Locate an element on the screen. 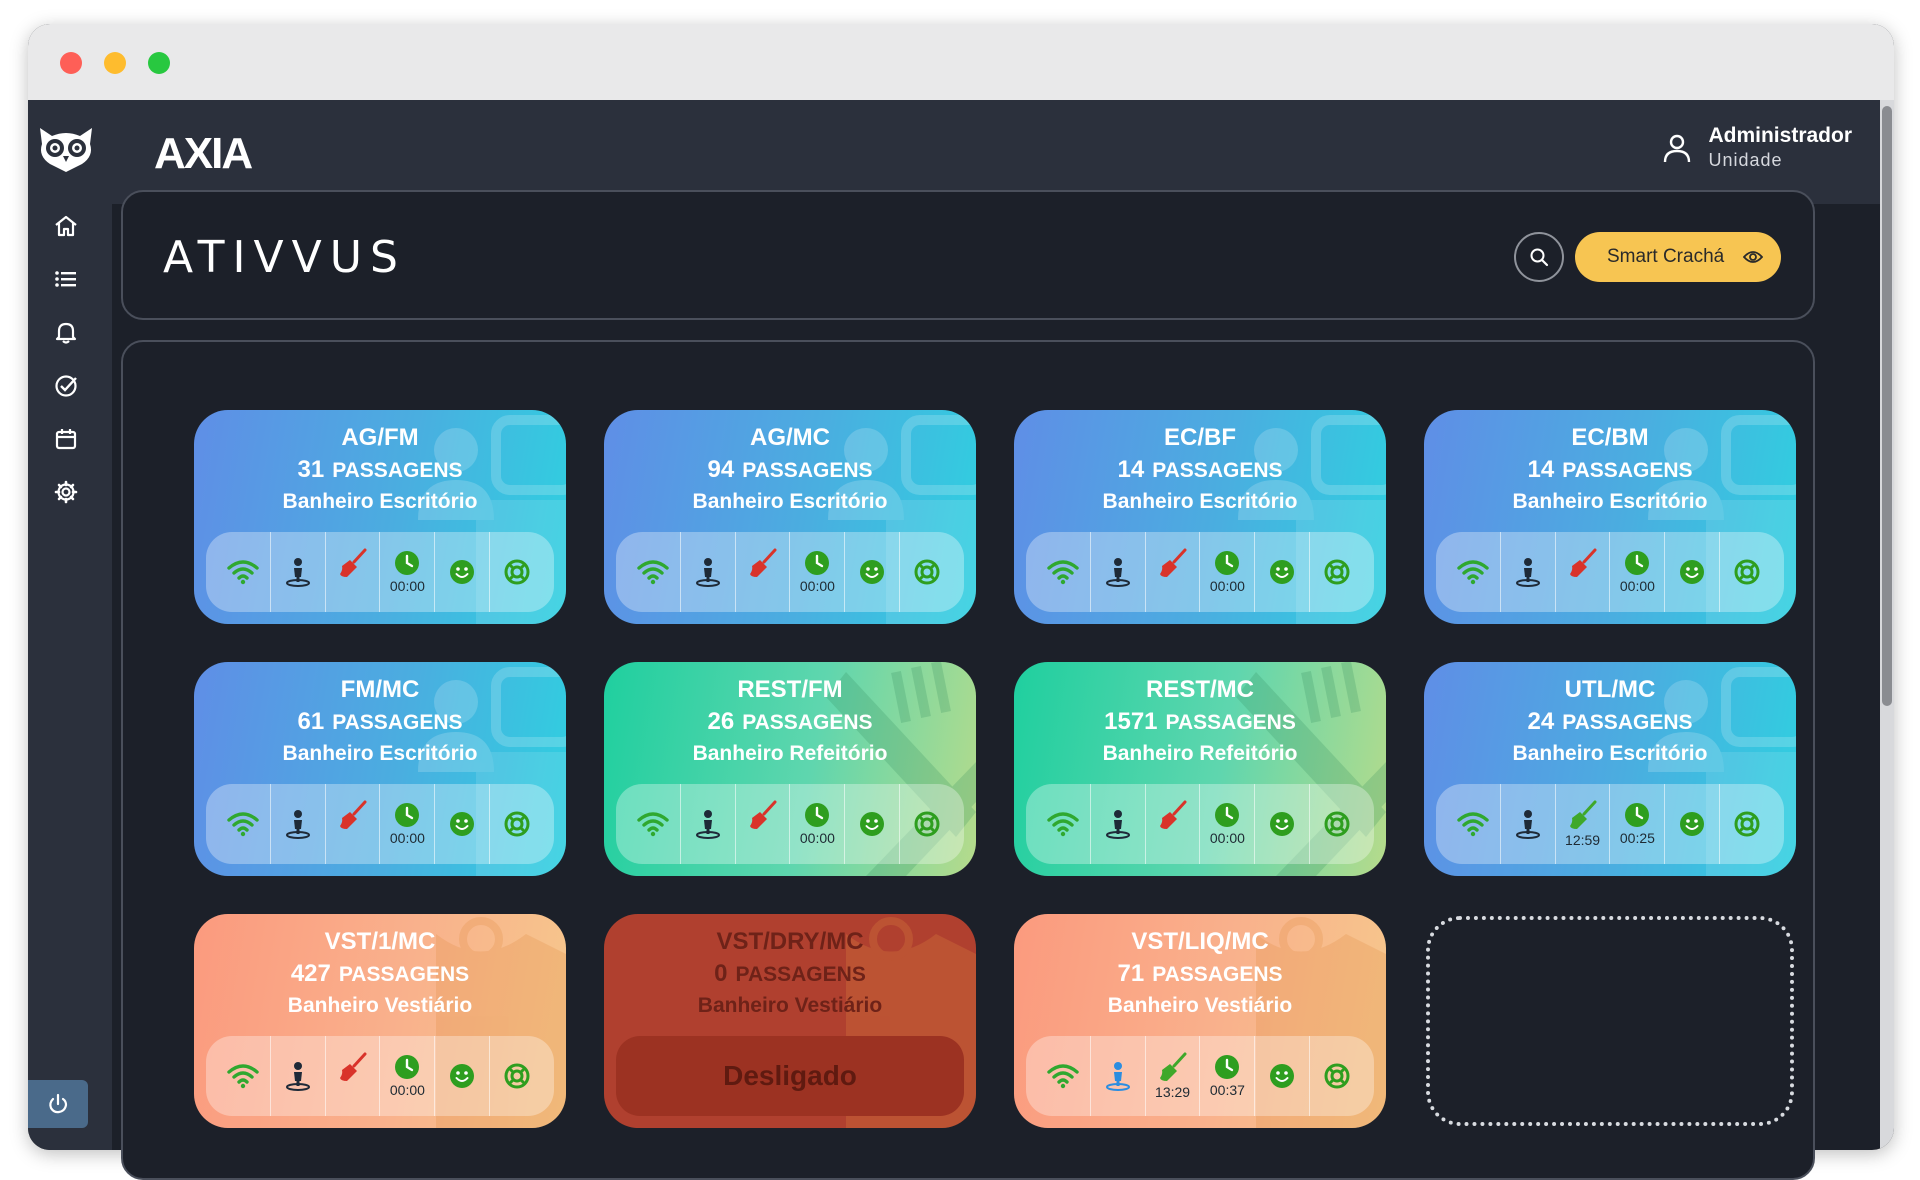 This screenshot has height=1180, width=1920. maximize-window-button is located at coordinates (159, 63).